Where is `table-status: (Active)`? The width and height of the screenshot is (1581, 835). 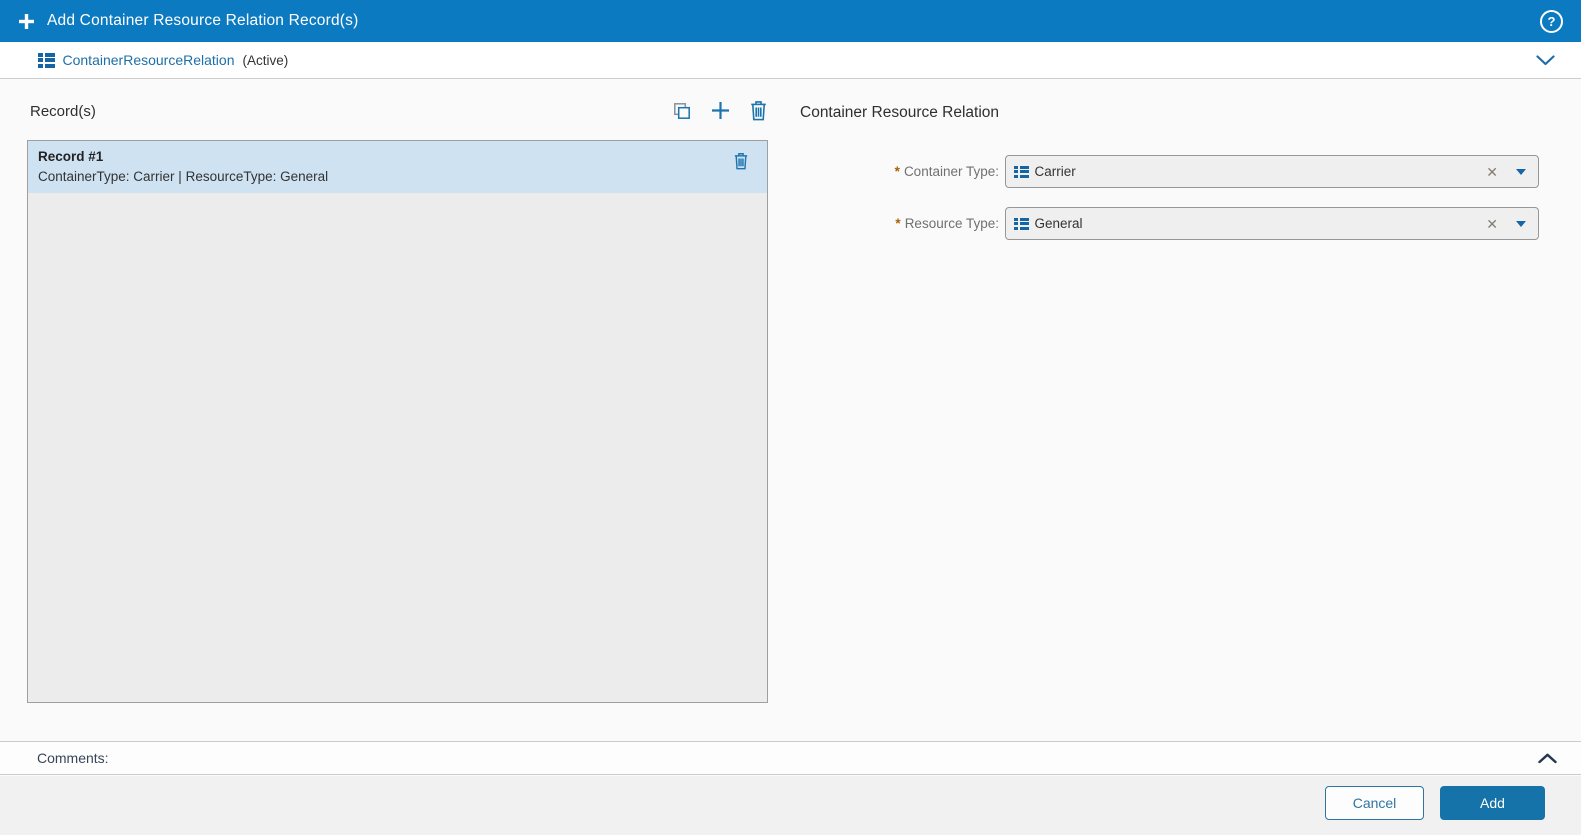 table-status: (Active) is located at coordinates (265, 60).